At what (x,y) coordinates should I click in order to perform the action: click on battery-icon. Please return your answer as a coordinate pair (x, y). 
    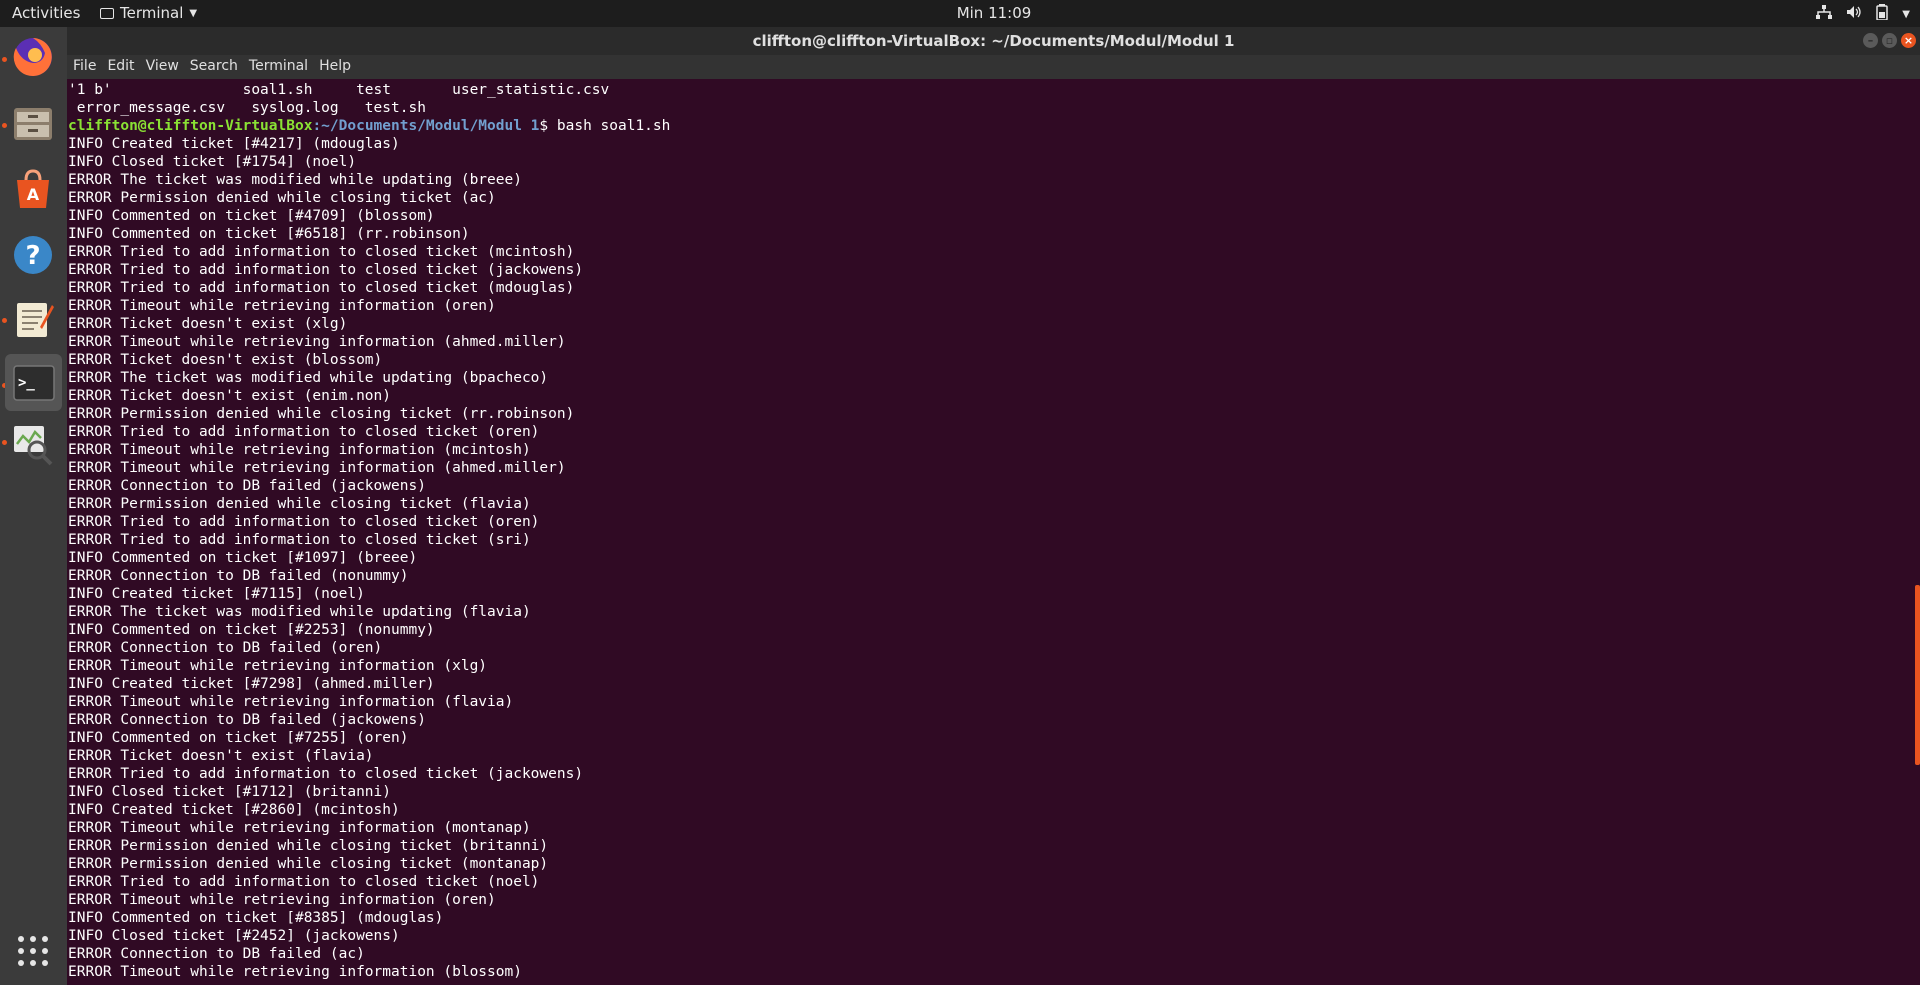
    Looking at the image, I should click on (1882, 14).